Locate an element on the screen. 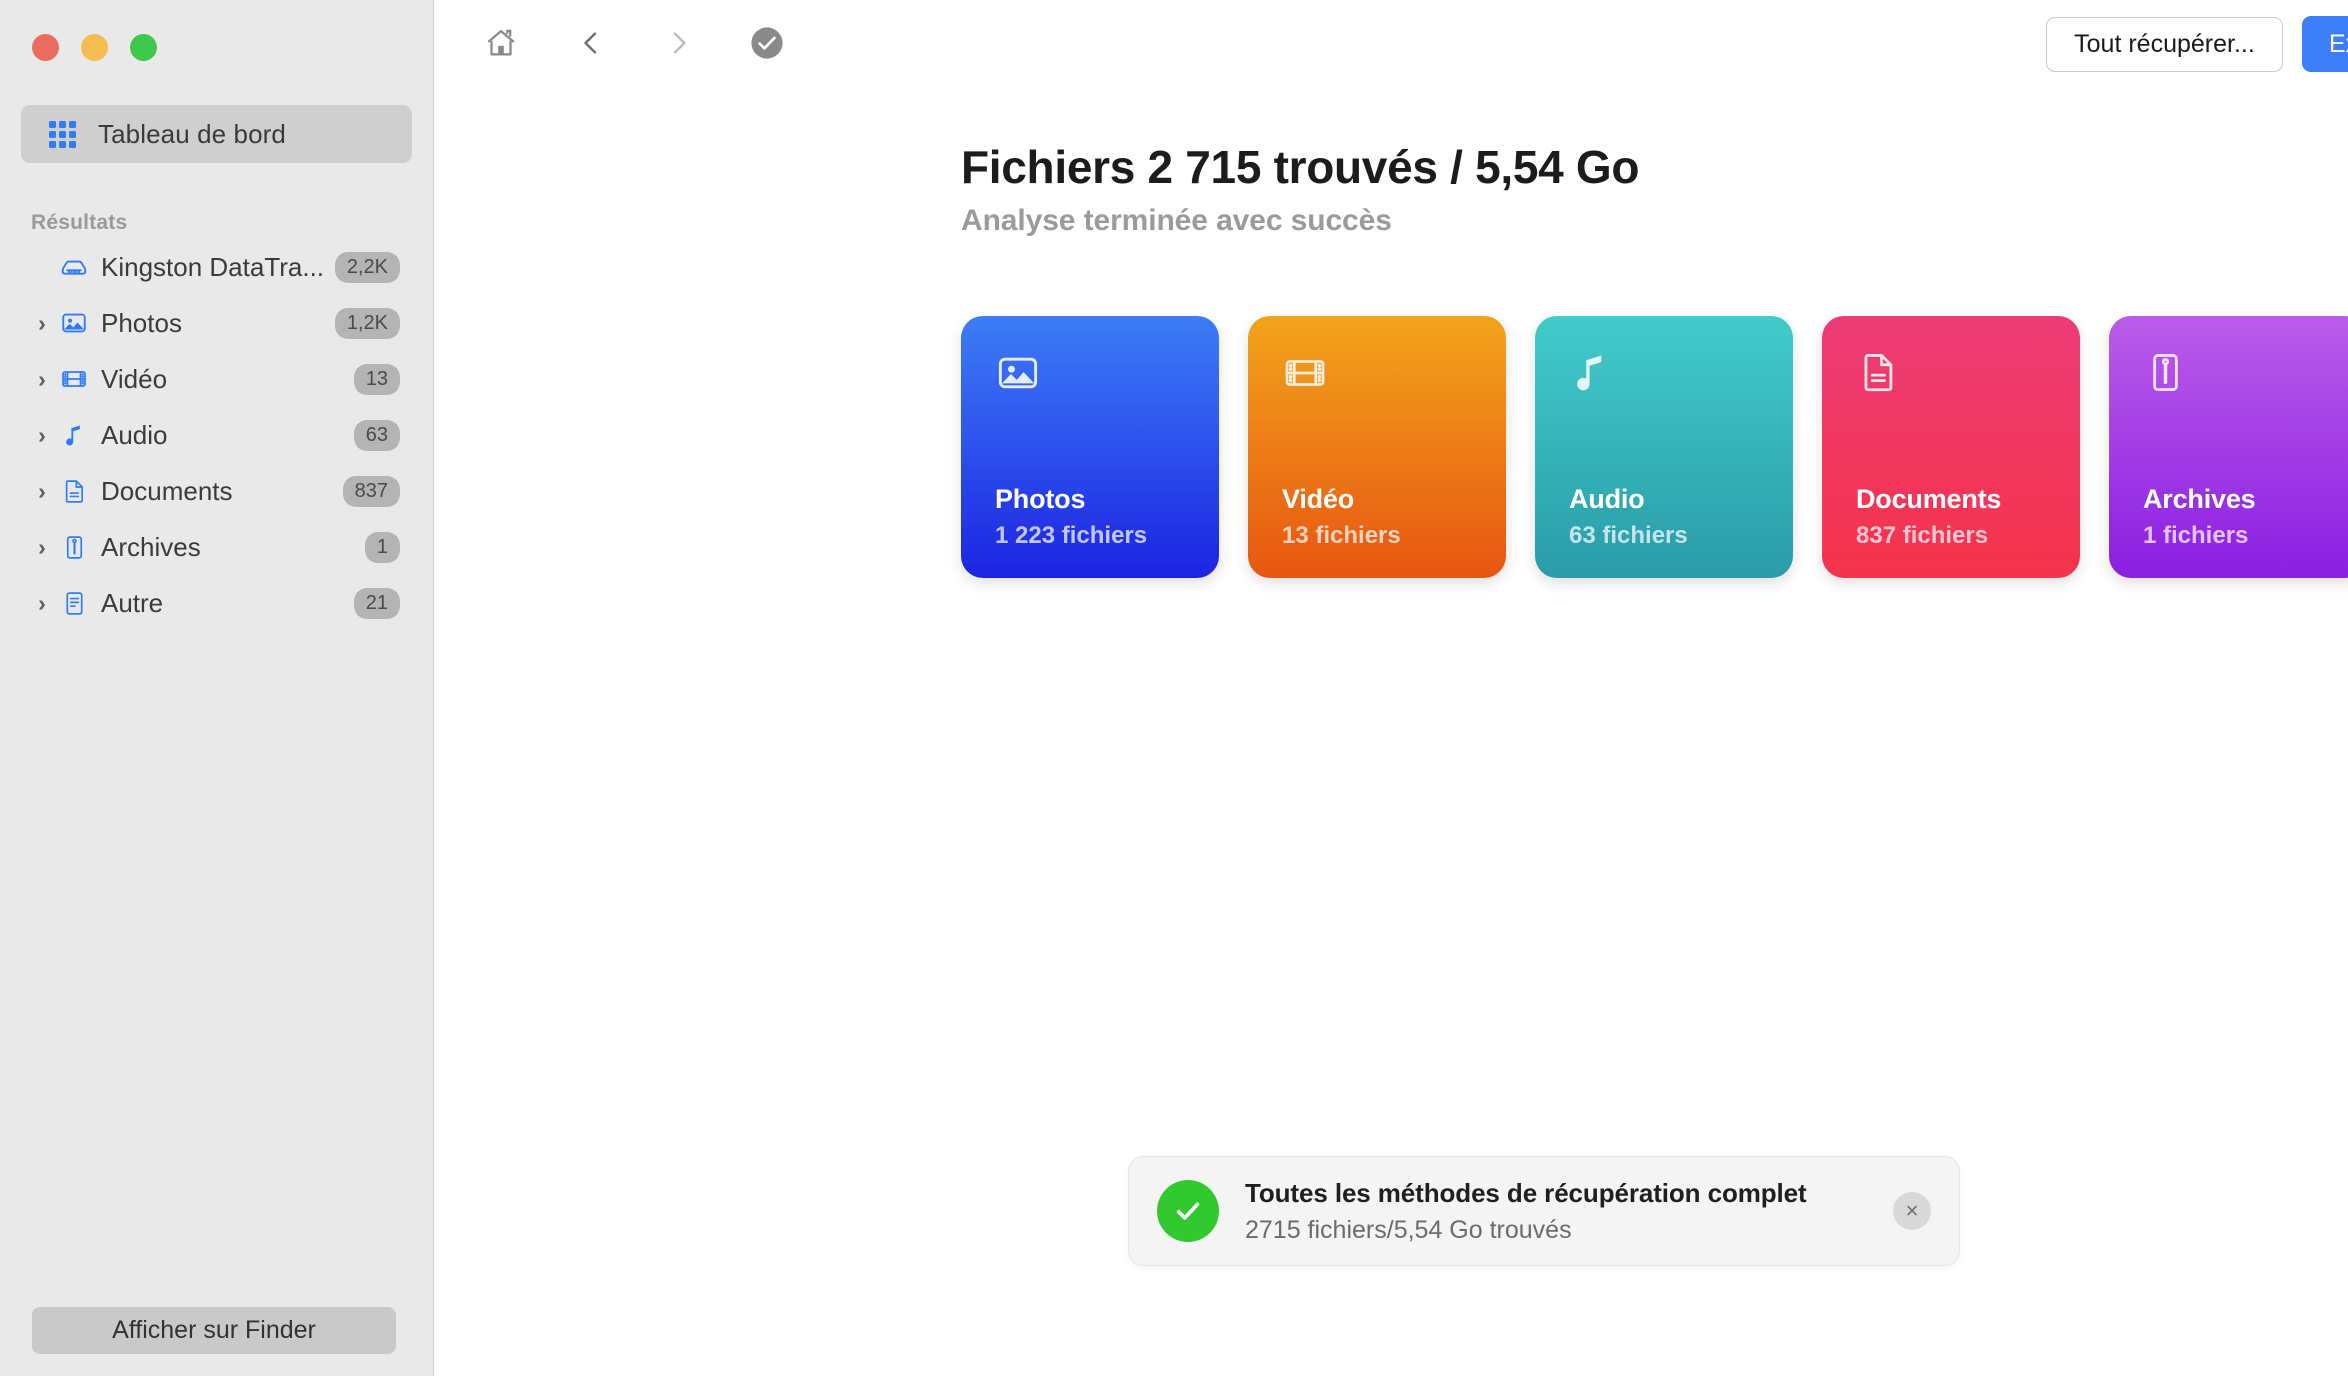 This screenshot has height=1376, width=2348. sidebar-item-label: Documents is located at coordinates (167, 490).